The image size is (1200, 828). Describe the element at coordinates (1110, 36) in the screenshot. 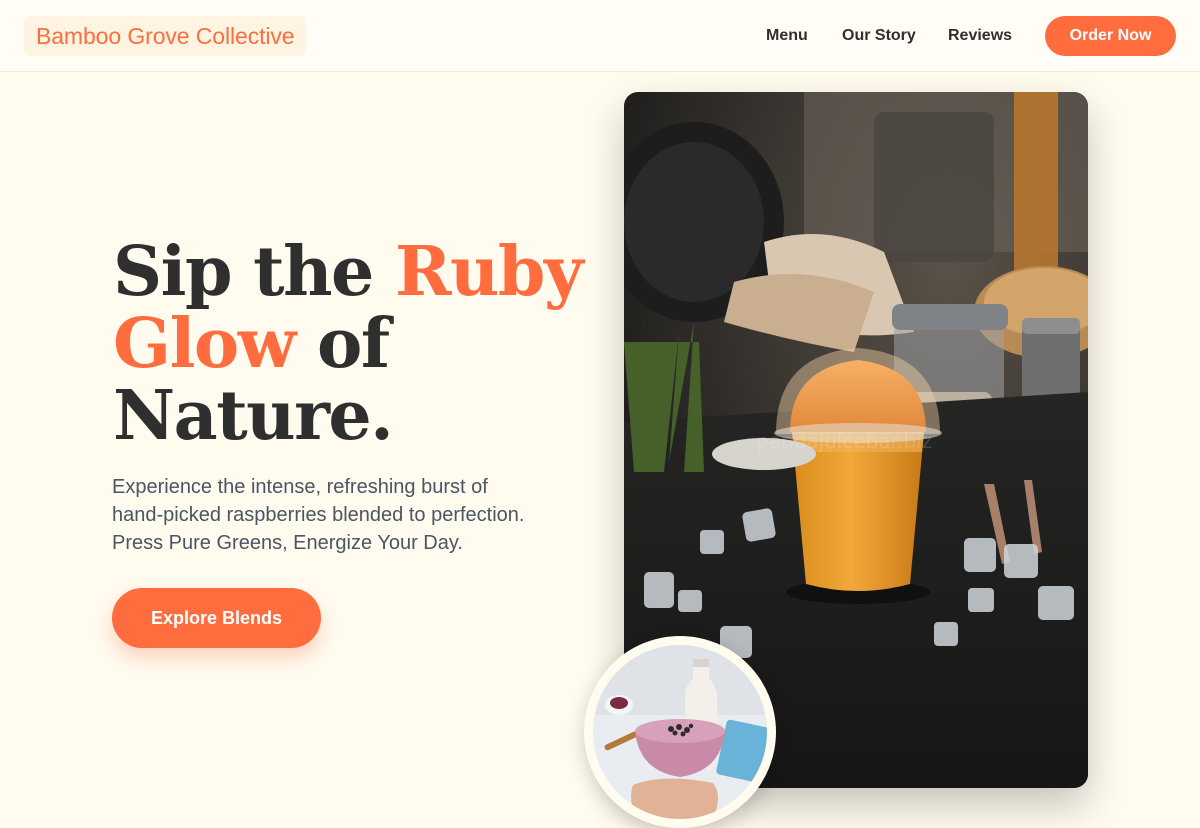

I see `order-now-button: Order Now` at that location.